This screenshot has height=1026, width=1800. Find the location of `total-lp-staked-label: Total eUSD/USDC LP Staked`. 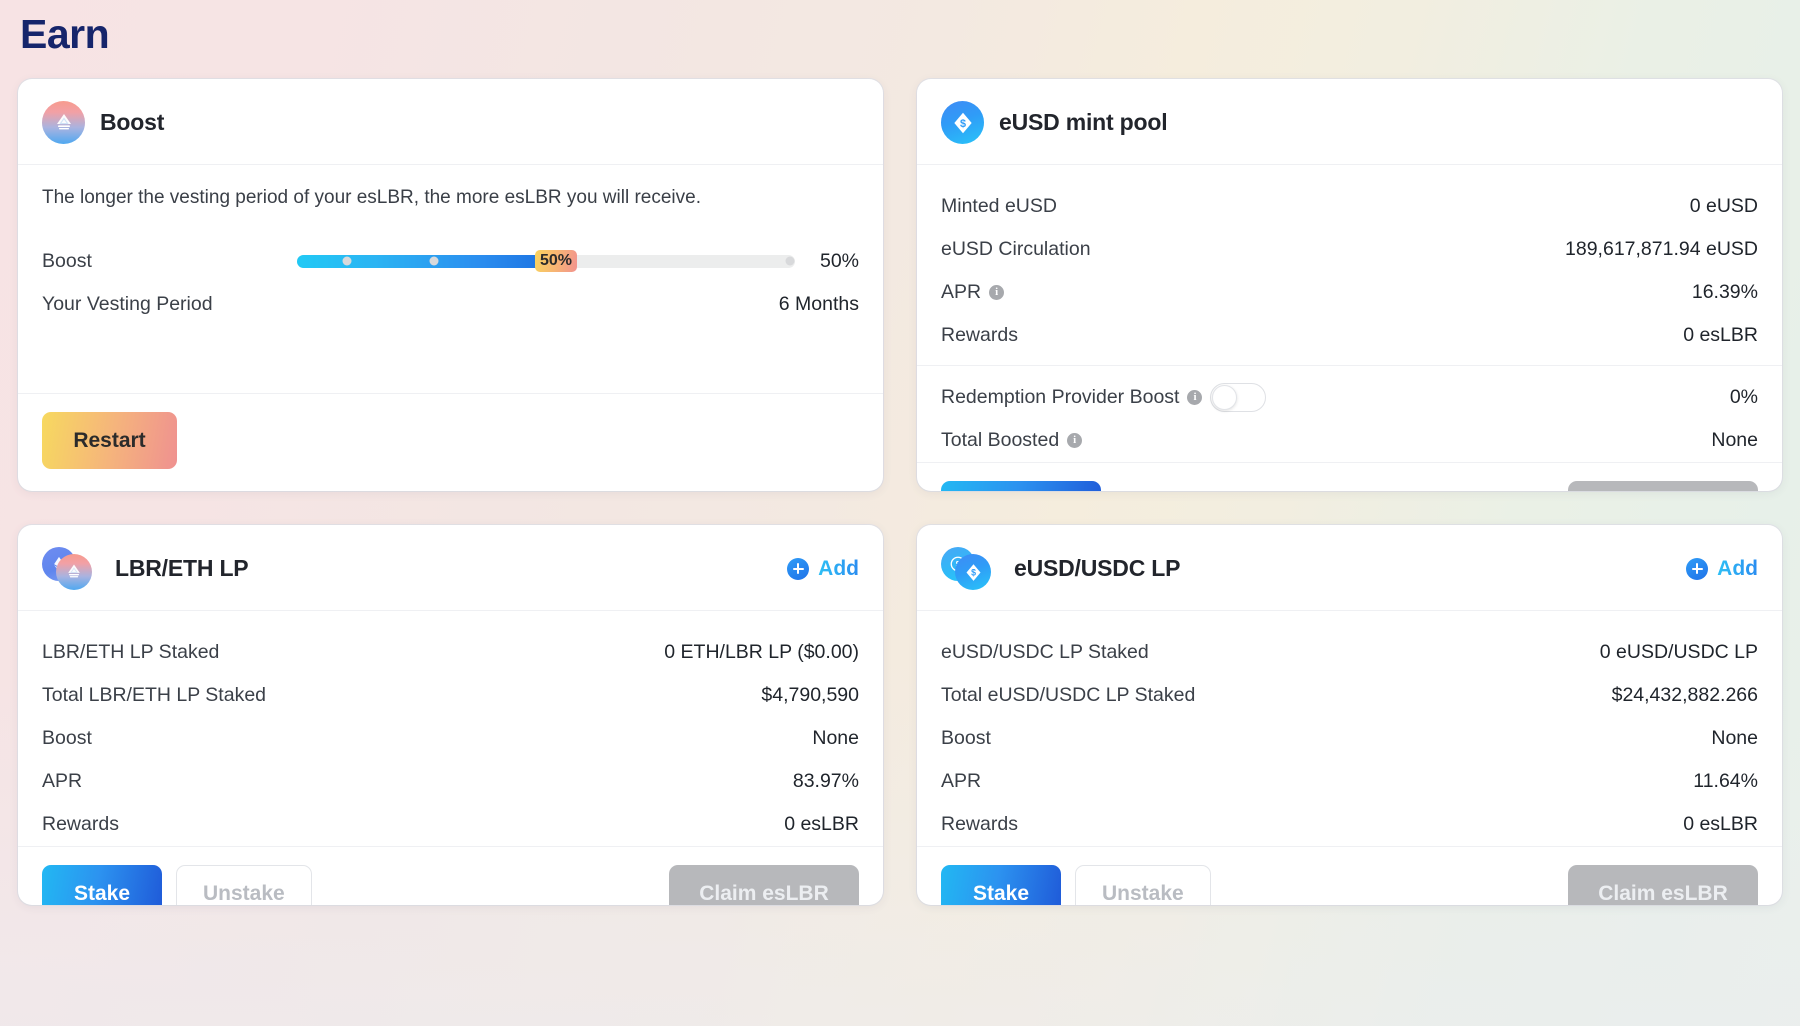

total-lp-staked-label: Total eUSD/USDC LP Staked is located at coordinates (1068, 695).